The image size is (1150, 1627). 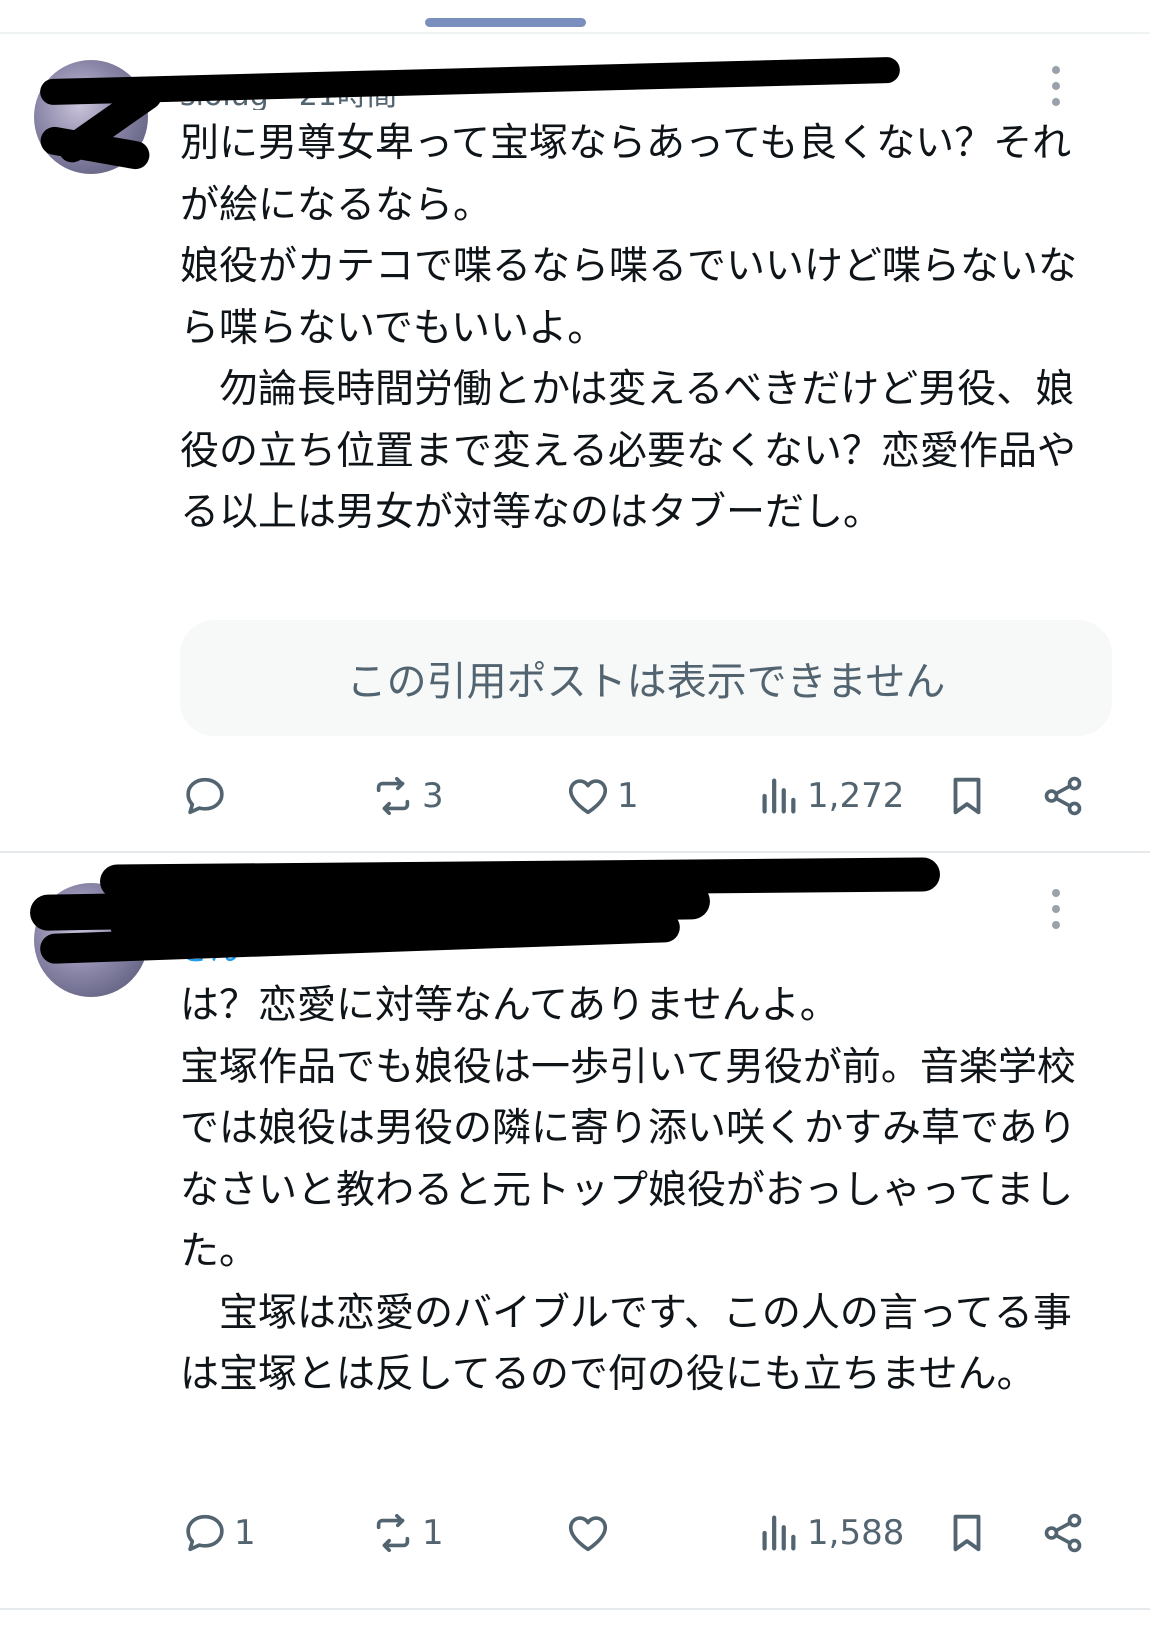 I want to click on views-button: 1,272, so click(x=829, y=796).